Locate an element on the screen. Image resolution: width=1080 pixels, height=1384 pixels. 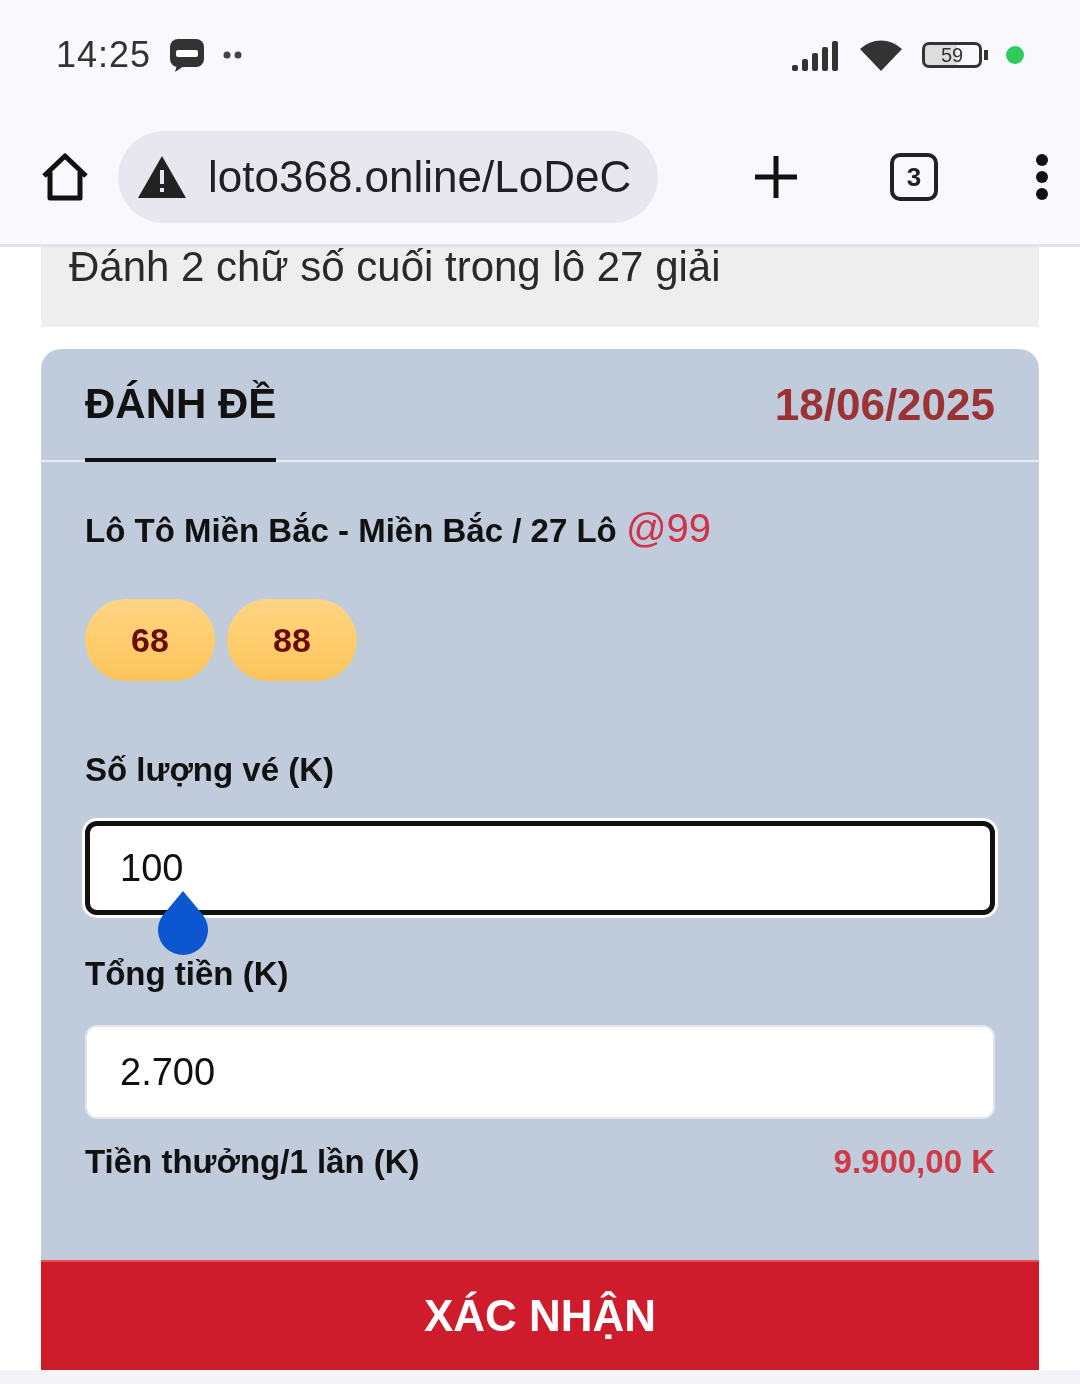
signal-icon is located at coordinates (816, 55).